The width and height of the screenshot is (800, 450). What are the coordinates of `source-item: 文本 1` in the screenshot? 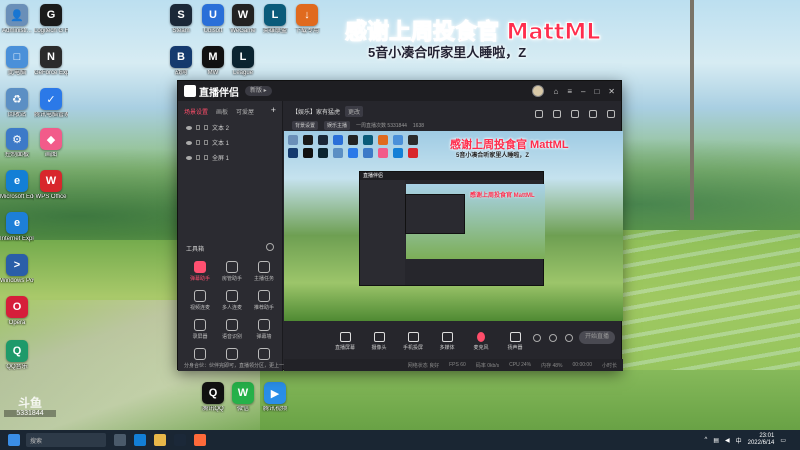 It's located at (230, 142).